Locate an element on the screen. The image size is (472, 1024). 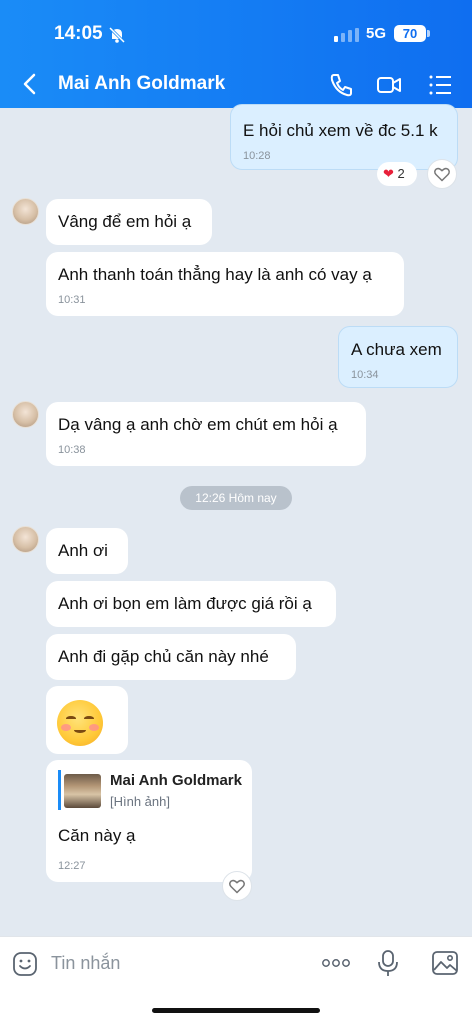
my-message: E hỏi chủ xem về đc 5.1 k 10:28 is located at coordinates (344, 137).